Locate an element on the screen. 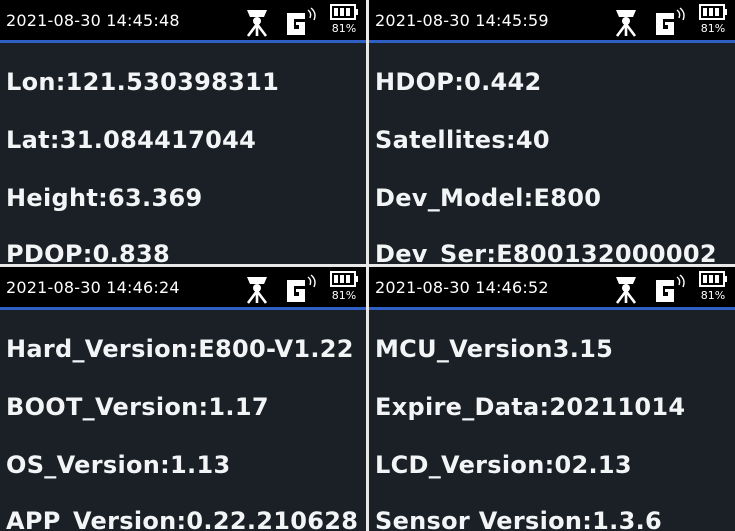  timestamp: 2021-08-30 14:45:48 is located at coordinates (93, 20).